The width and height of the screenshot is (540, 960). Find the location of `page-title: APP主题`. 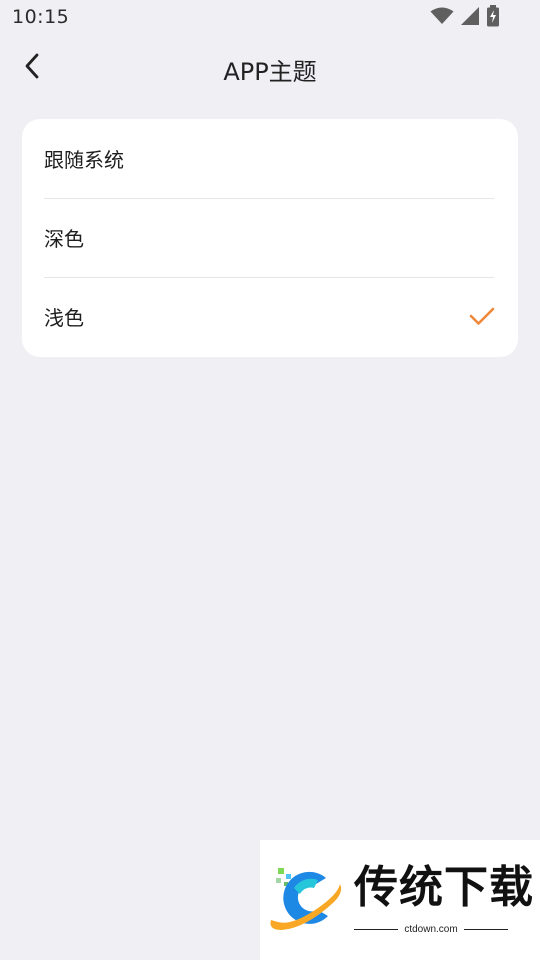

page-title: APP主题 is located at coordinates (270, 72).